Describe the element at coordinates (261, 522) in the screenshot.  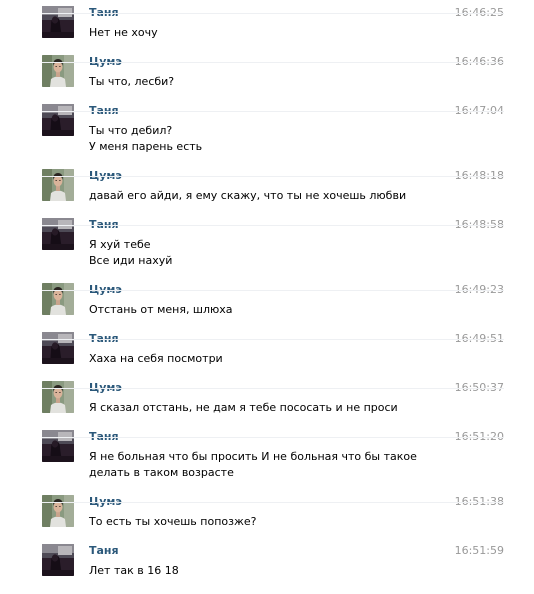
I see `message-body: То есть ты хочешь попозже?` at that location.